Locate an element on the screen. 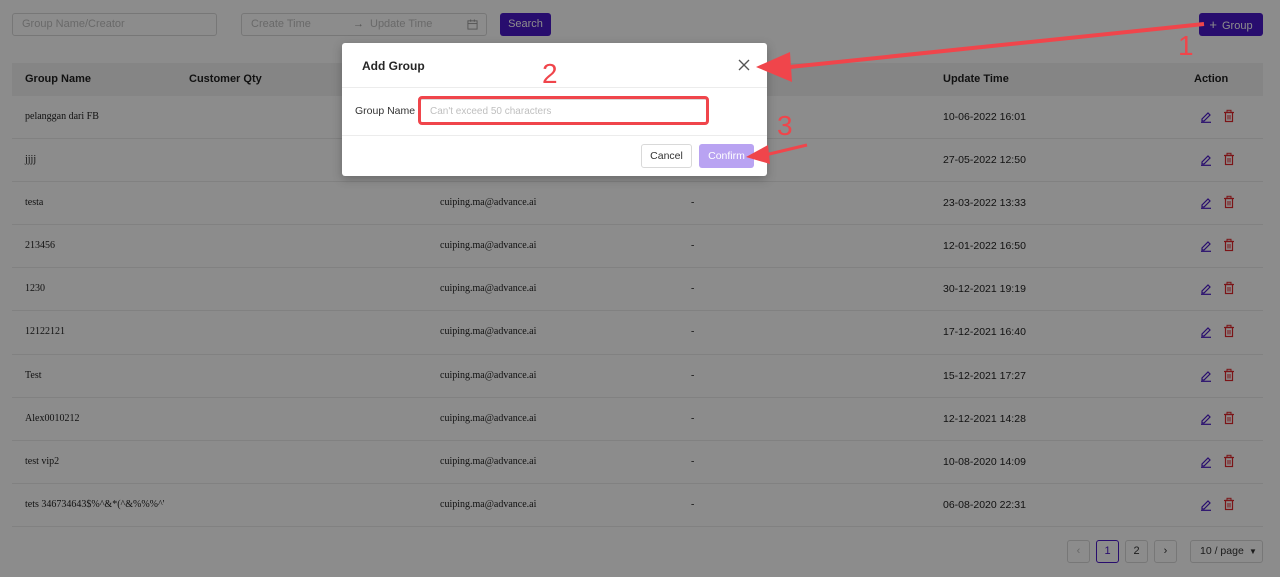 The height and width of the screenshot is (577, 1280). close-icon is located at coordinates (744, 65).